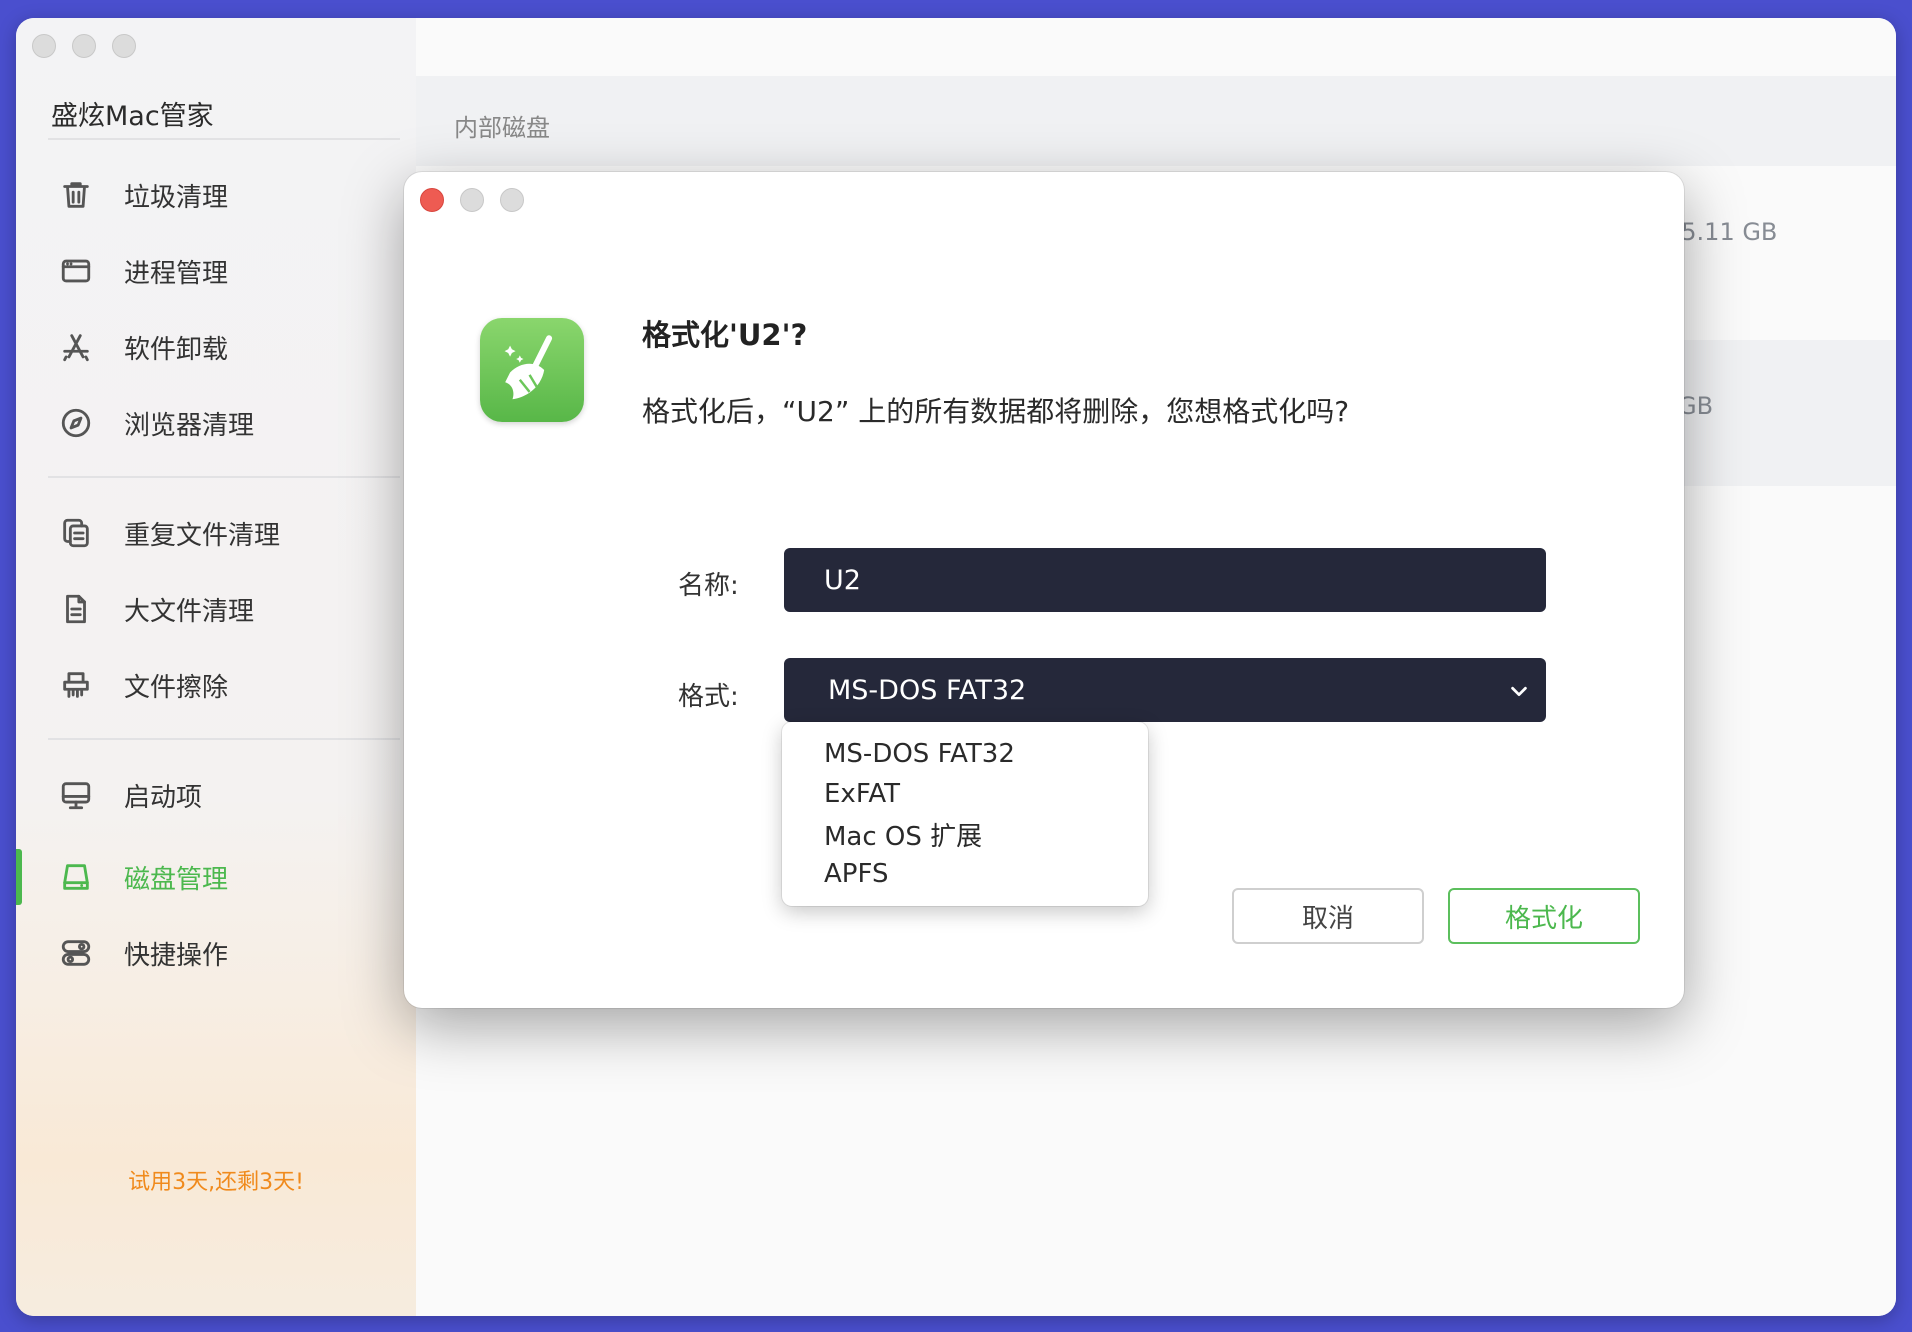 The image size is (1912, 1332). I want to click on sidebar-item-junk-cleanup: 垃圾清理, so click(216, 195).